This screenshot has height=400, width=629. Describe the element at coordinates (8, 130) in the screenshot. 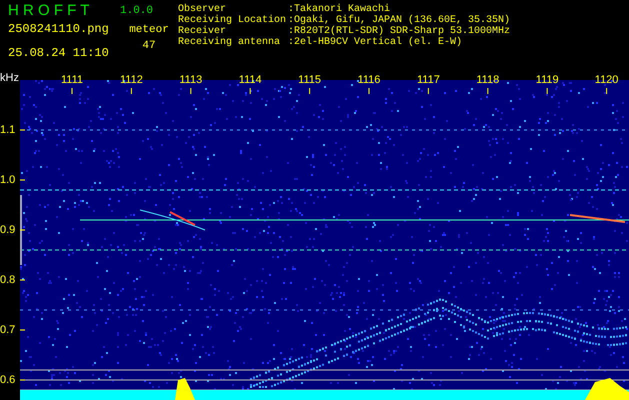

I see `frequency-label: 1.1` at that location.